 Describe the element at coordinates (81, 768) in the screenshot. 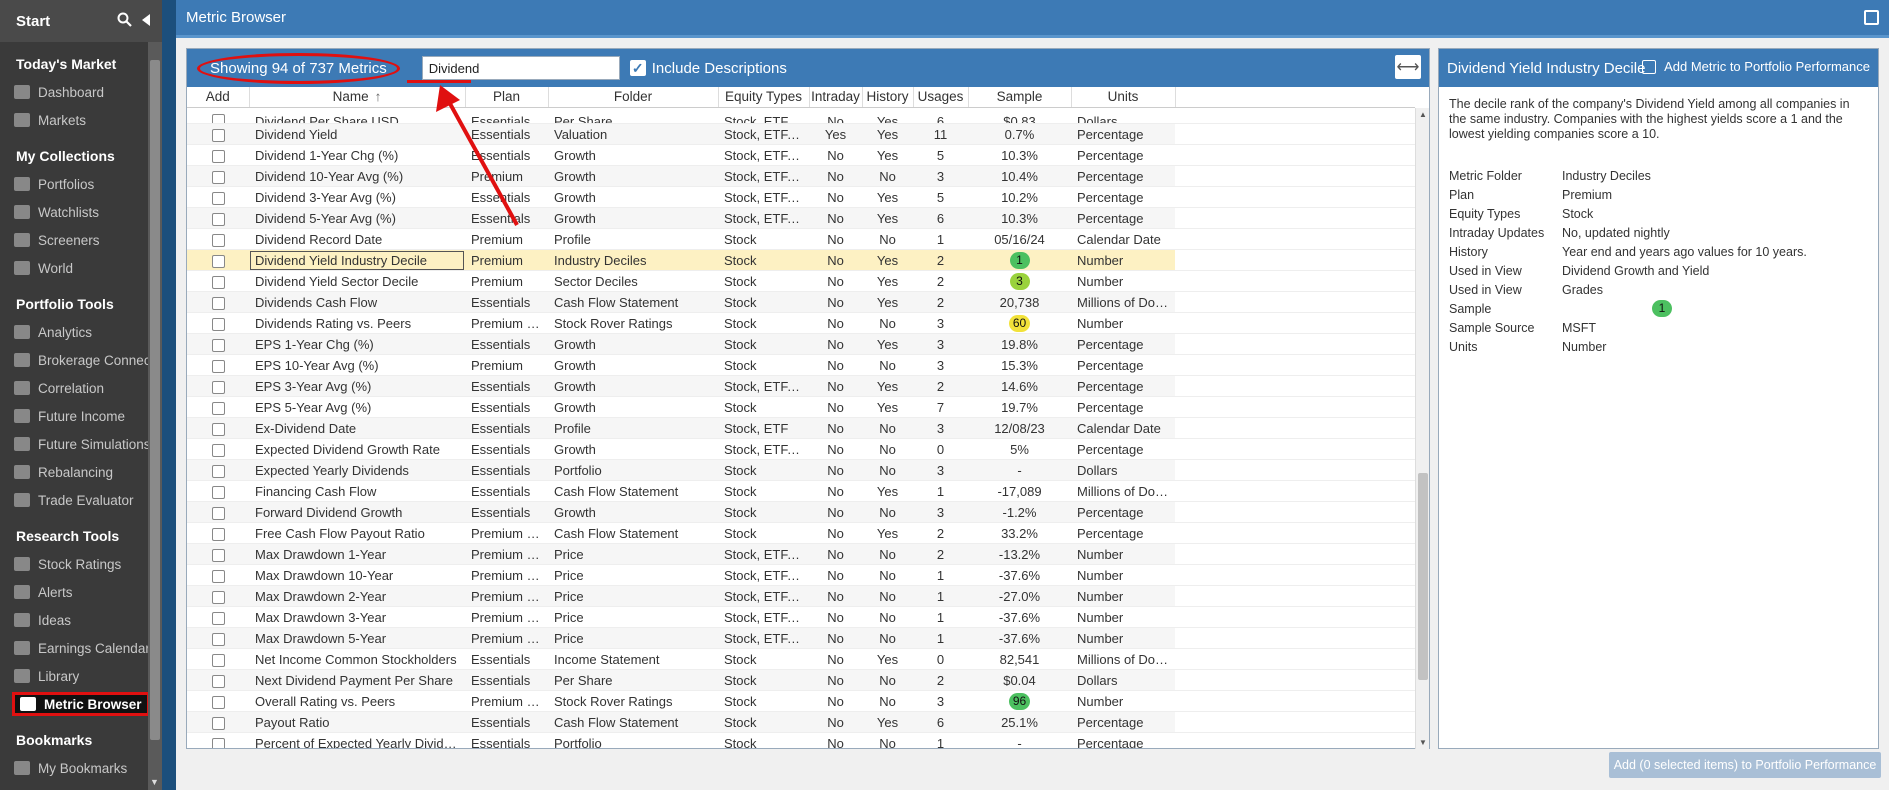

I see `sidebar-item-my-bookmarks: My Bookmarks` at that location.